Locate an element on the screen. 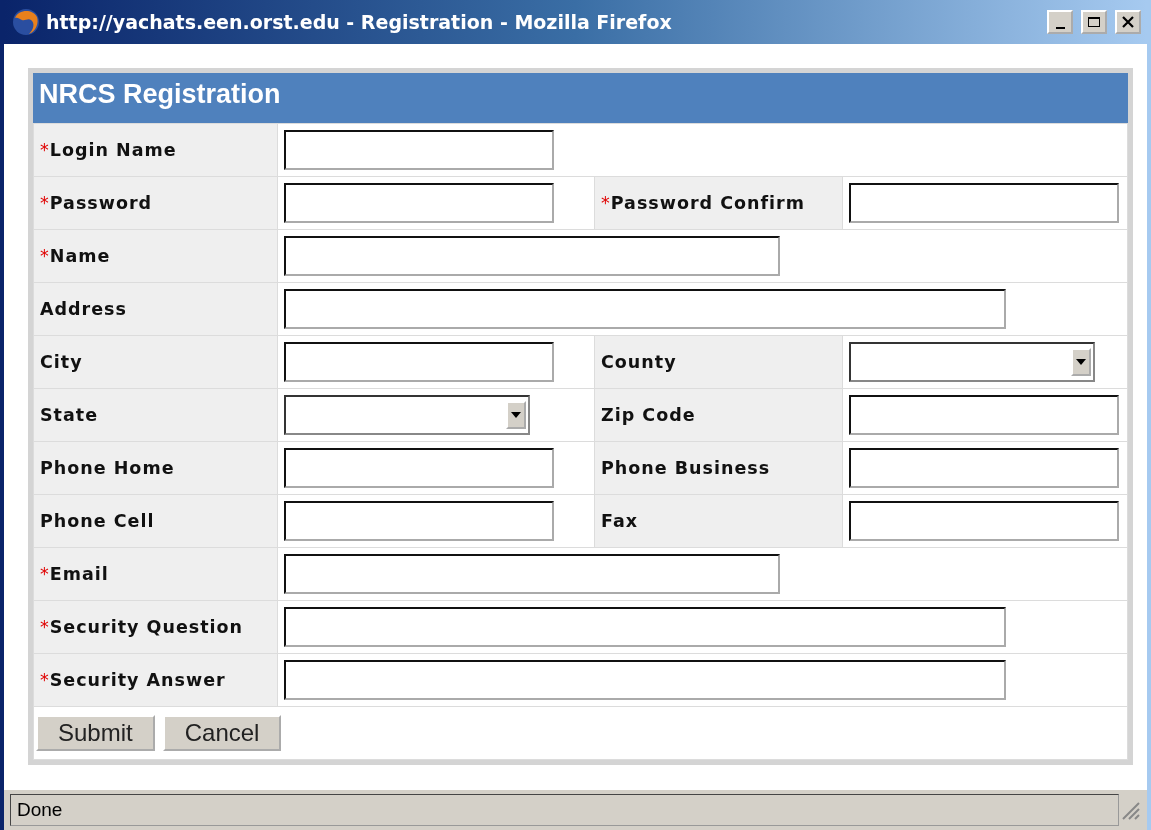 The height and width of the screenshot is (830, 1151). form-title: NRCS Registration is located at coordinates (580, 98).